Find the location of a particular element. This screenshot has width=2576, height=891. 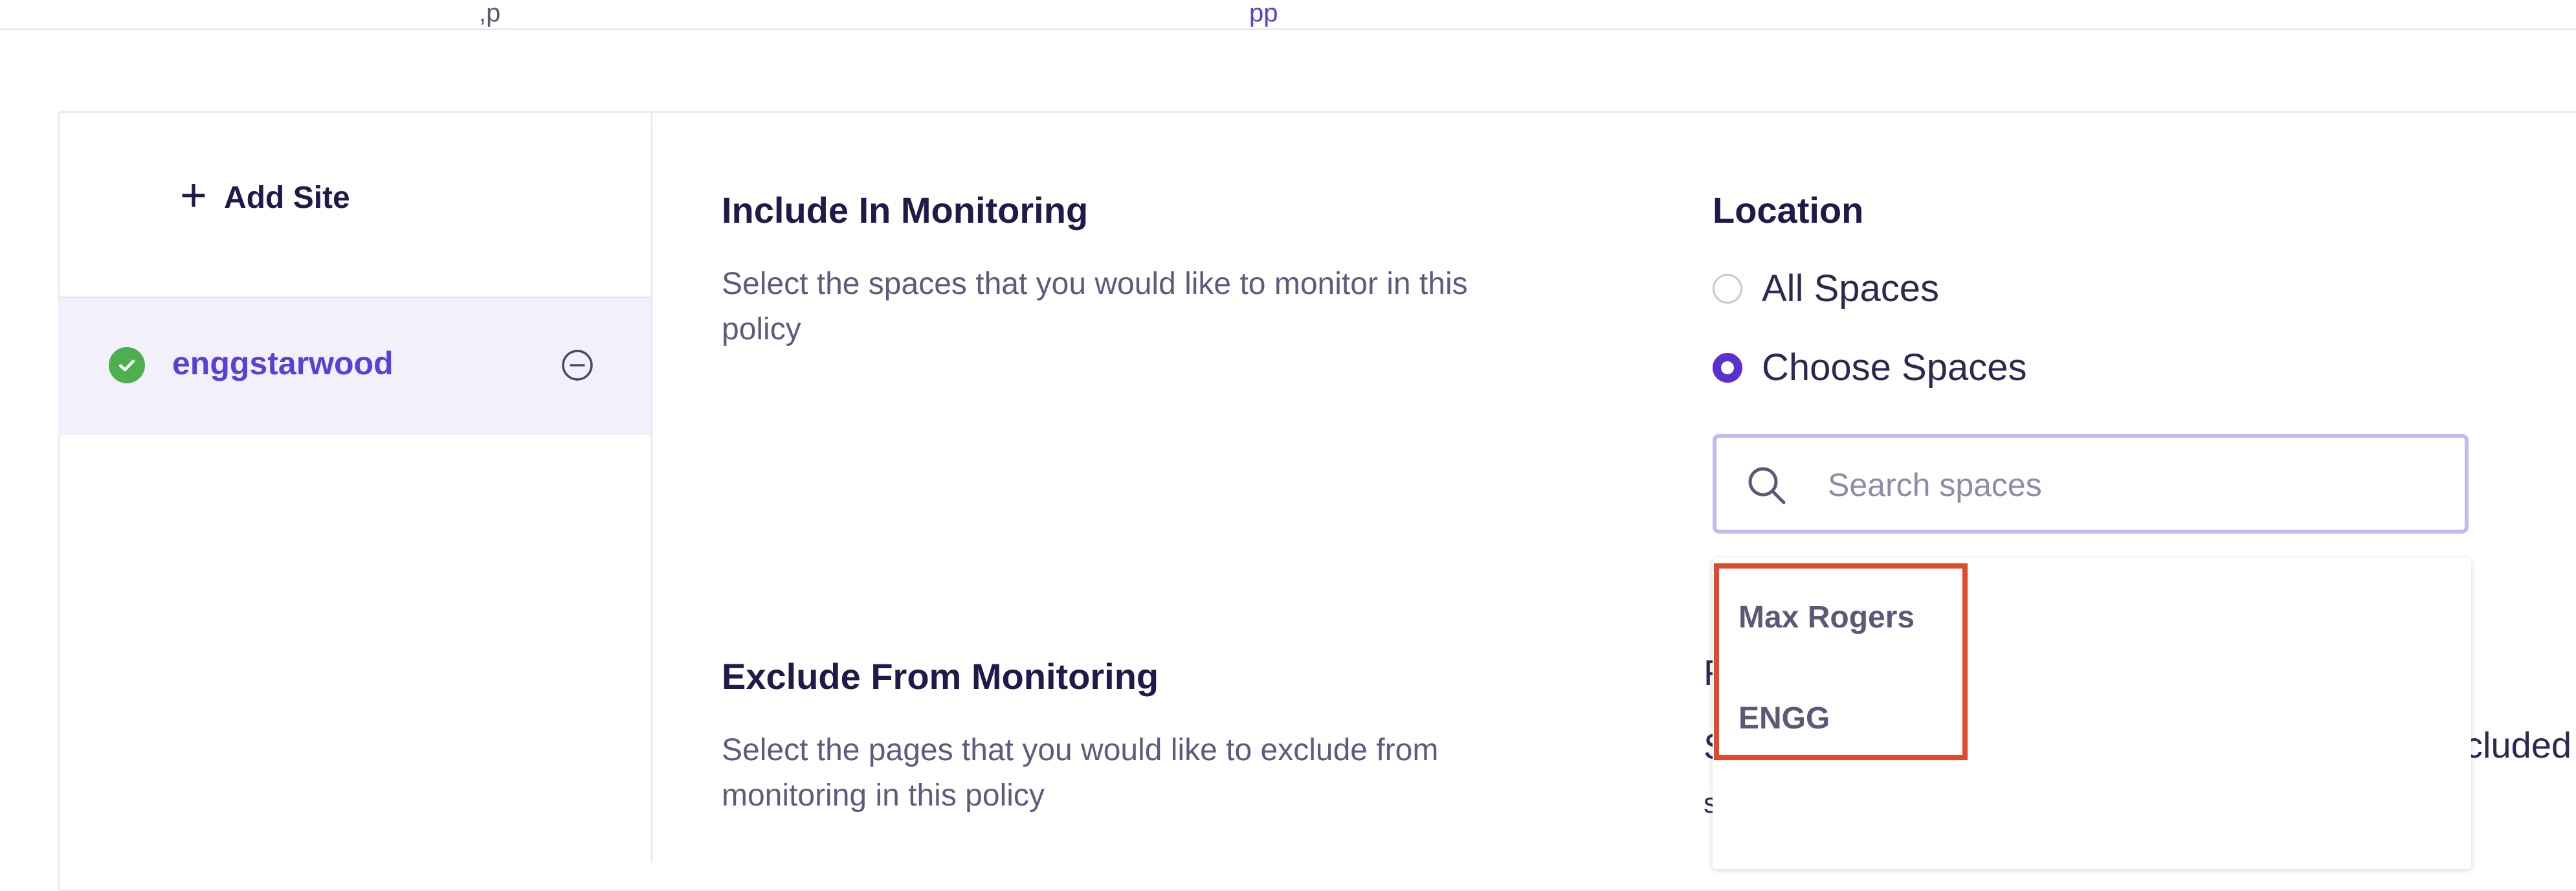

exclude-title: Exclude From Monitoring is located at coordinates (940, 677).